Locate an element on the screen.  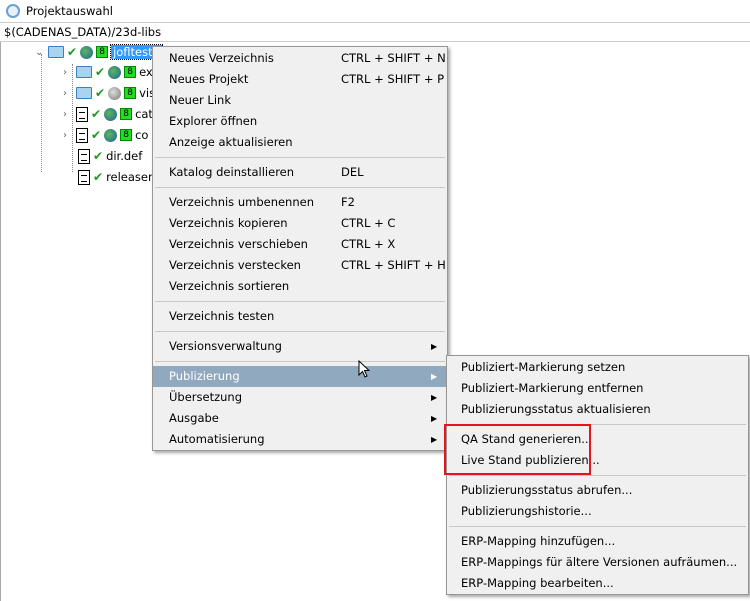
menu-item-übersetzung: Übersetzung ▶ is located at coordinates (300, 397).